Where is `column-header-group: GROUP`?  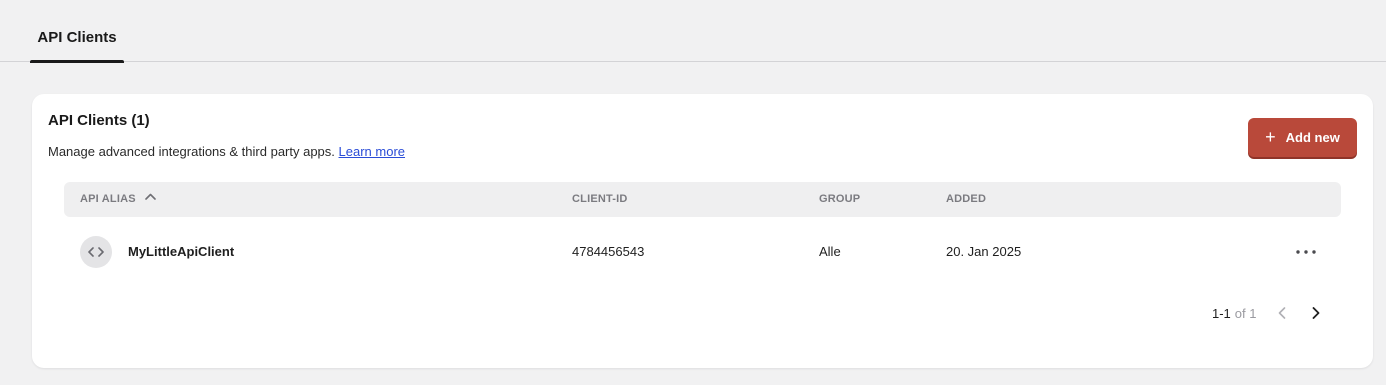 column-header-group: GROUP is located at coordinates (839, 199).